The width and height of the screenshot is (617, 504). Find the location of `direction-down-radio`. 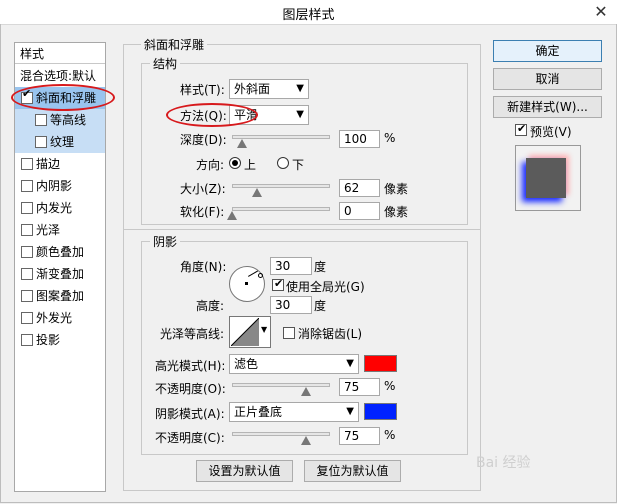

direction-down-radio is located at coordinates (283, 163).